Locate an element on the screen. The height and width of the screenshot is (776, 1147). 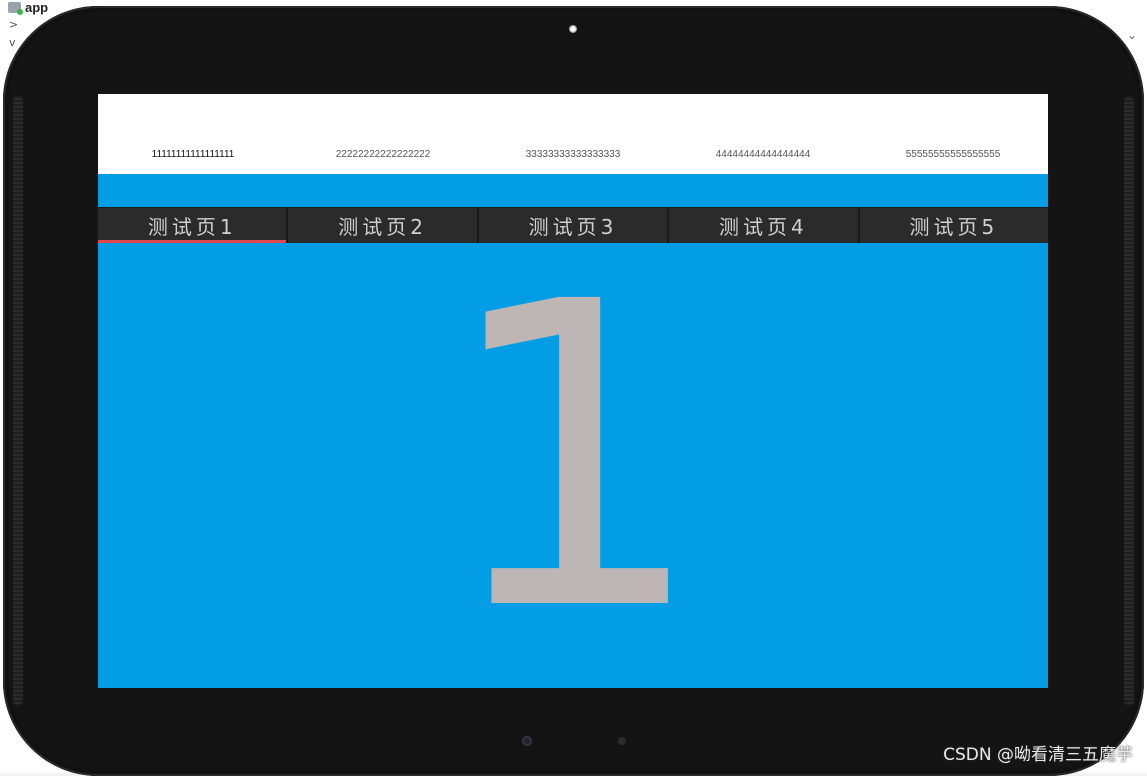
ide-app-label: app is located at coordinates (28, 7).